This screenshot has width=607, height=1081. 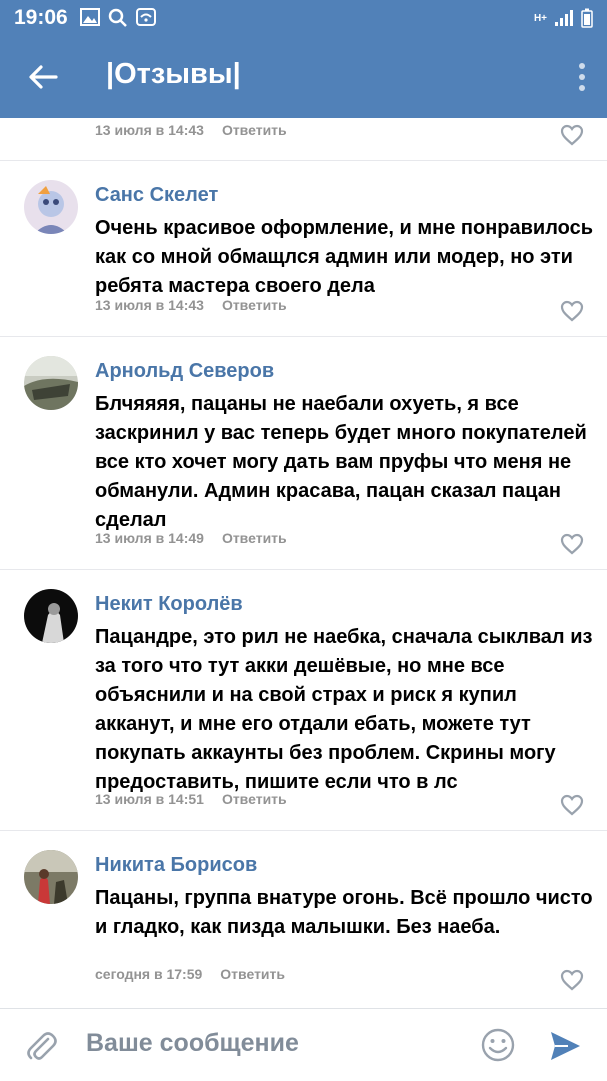 What do you see at coordinates (41, 1046) in the screenshot?
I see `attach-icon` at bounding box center [41, 1046].